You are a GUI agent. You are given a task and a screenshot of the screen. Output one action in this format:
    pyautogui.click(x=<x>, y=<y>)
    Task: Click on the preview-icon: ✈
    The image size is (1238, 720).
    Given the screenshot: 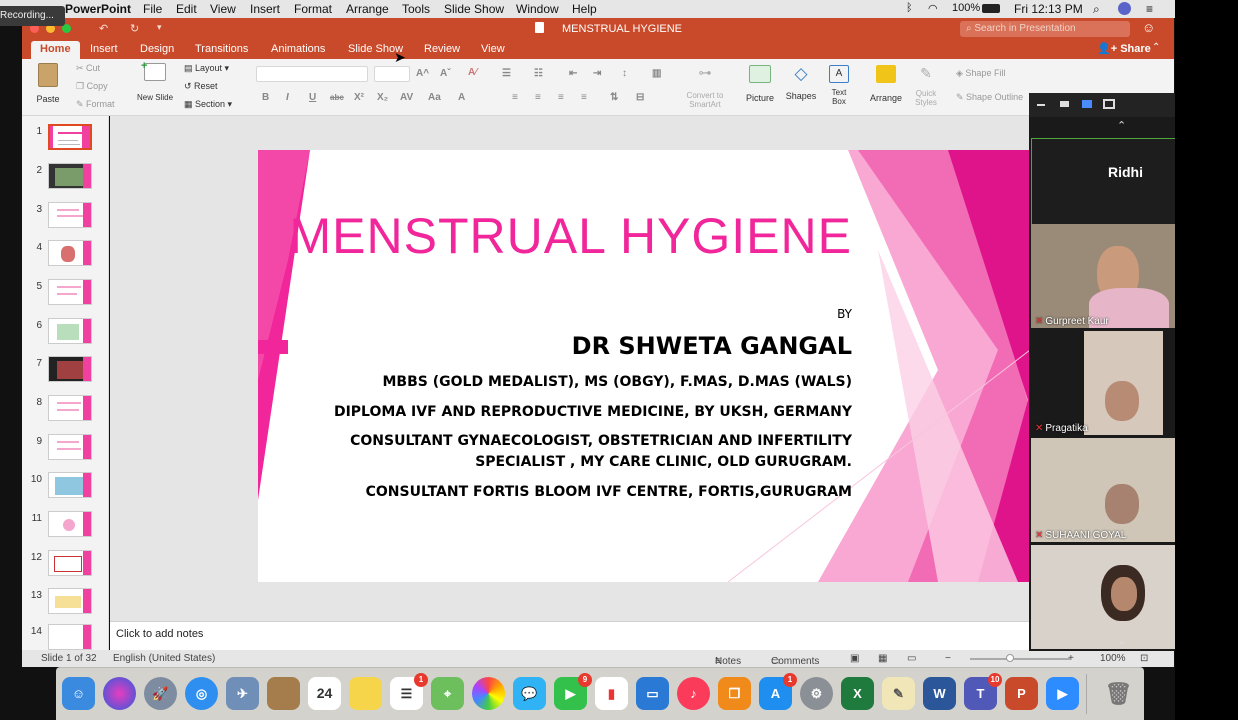 What is the action you would take?
    pyautogui.click(x=242, y=693)
    